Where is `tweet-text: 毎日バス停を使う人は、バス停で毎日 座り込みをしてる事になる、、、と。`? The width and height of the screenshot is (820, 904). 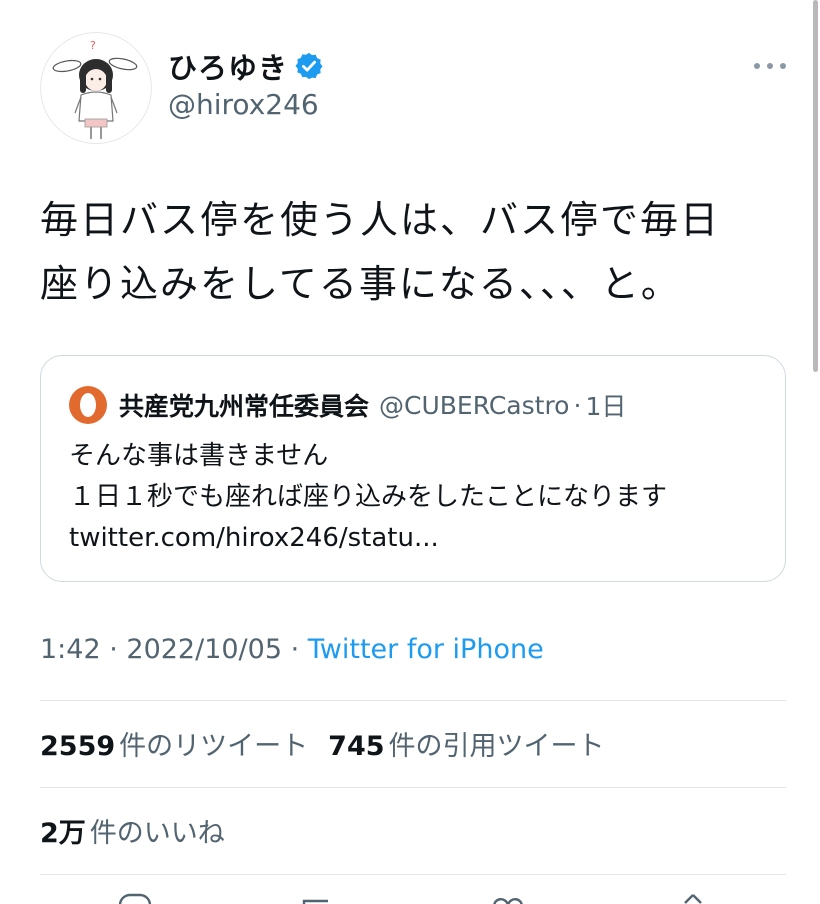 tweet-text: 毎日バス停を使う人は、バス停で毎日 座り込みをしてる事になる、、、と。 is located at coordinates (415, 252).